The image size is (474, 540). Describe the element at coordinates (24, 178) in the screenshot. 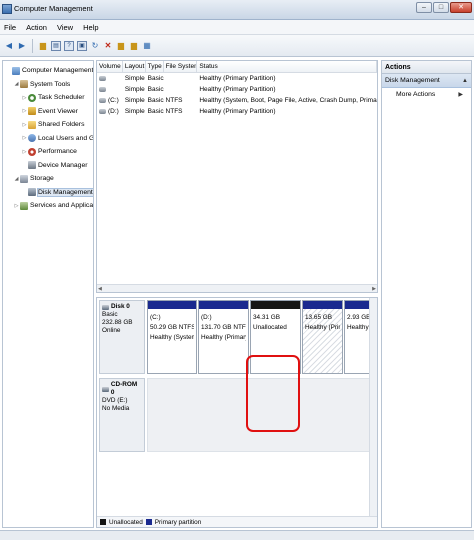

I see `storage-icon` at that location.